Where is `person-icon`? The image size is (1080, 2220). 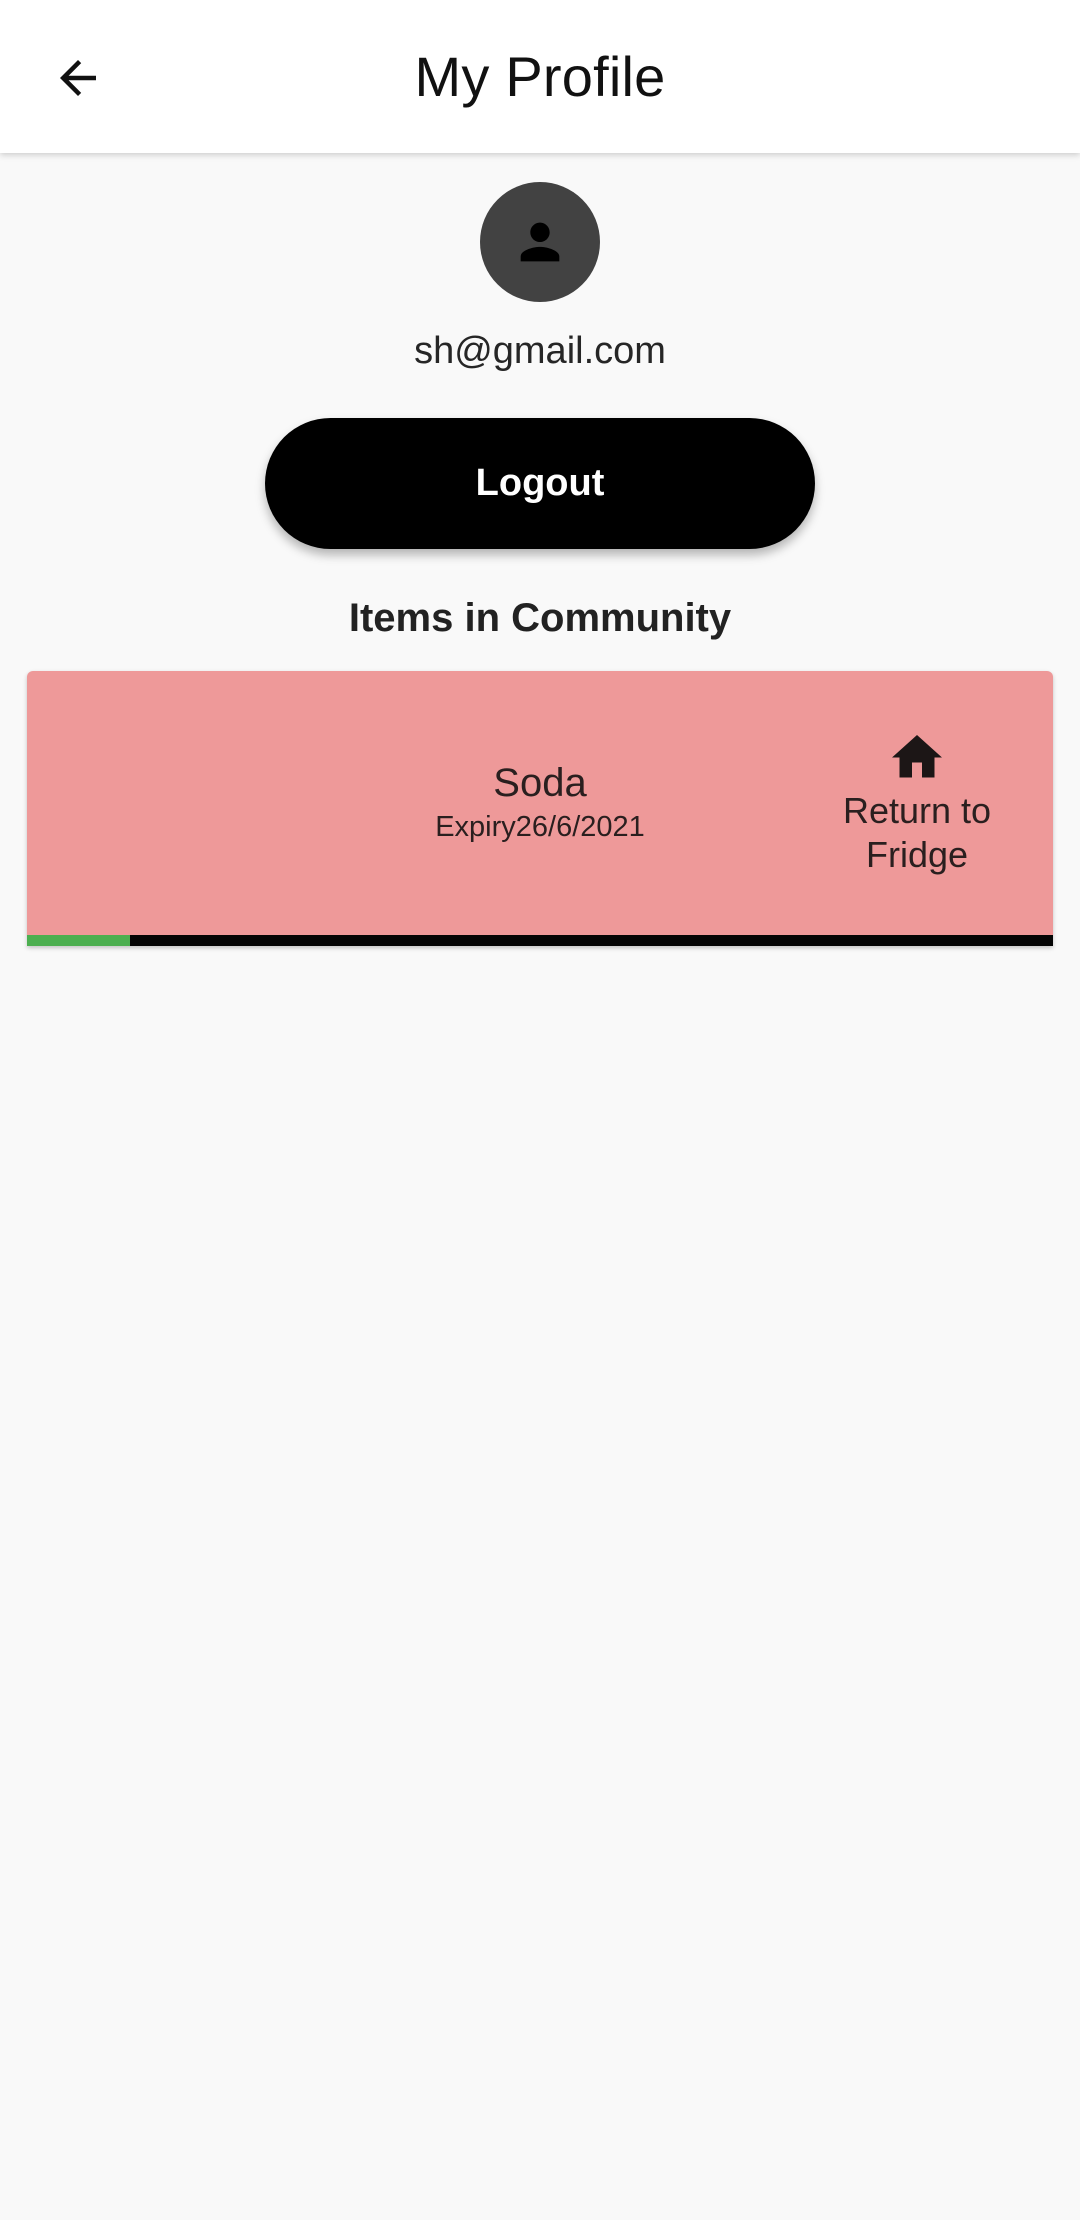
person-icon is located at coordinates (540, 242).